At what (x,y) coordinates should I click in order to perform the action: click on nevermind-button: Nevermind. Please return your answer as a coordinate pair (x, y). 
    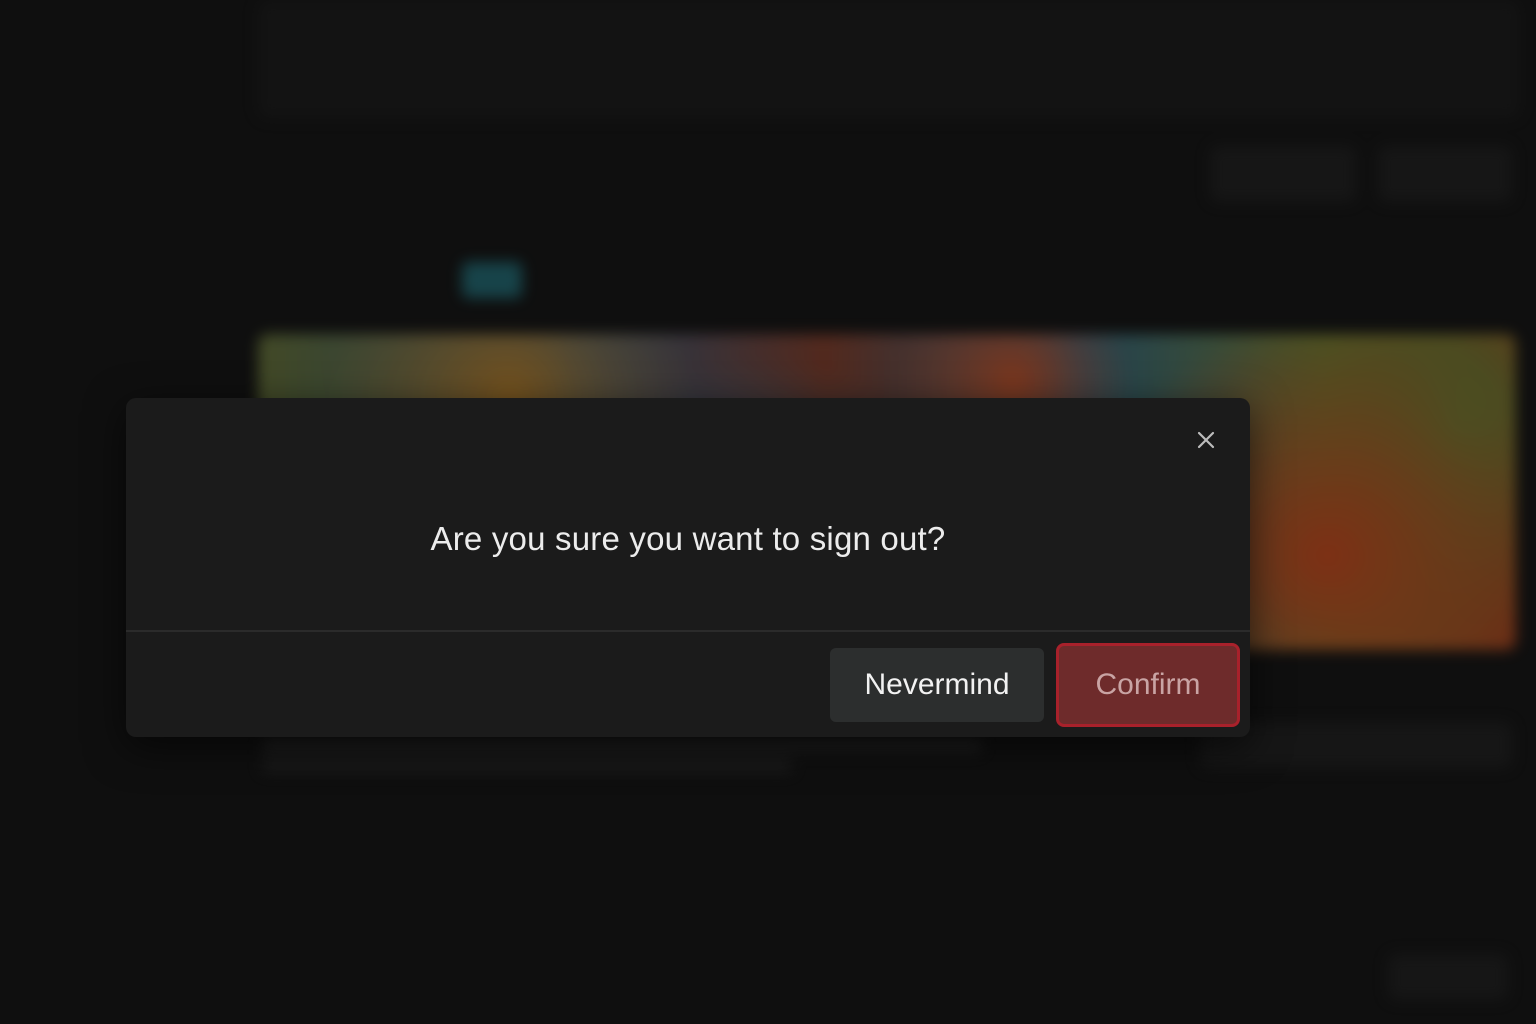
    Looking at the image, I should click on (937, 685).